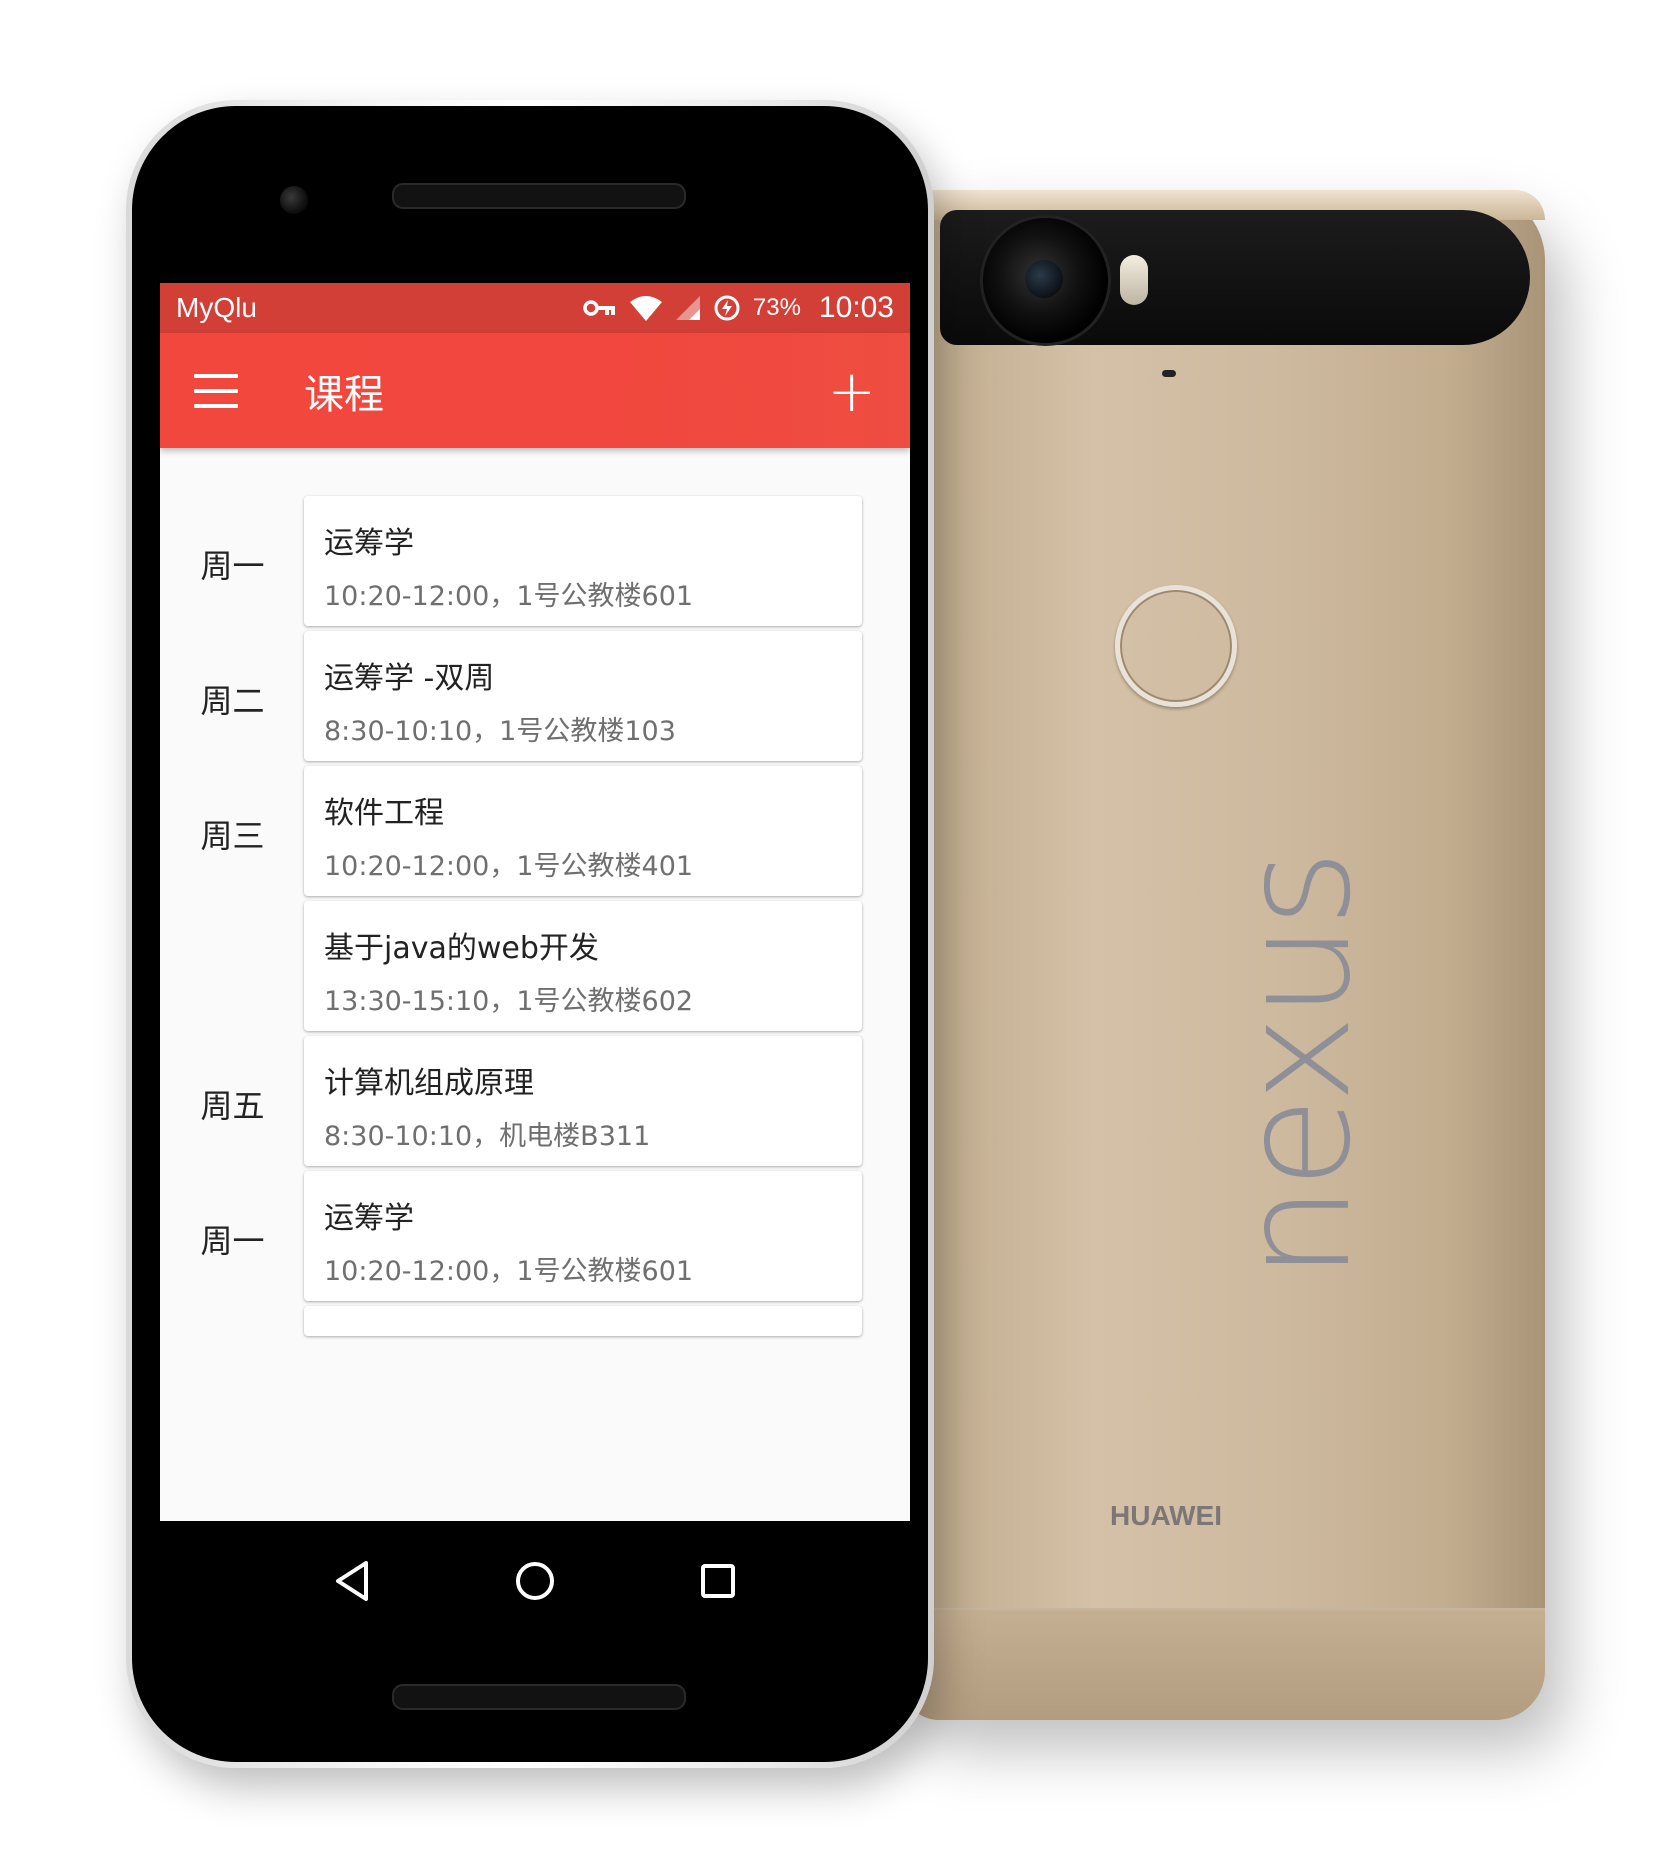  What do you see at coordinates (1222, 1664) in the screenshot?
I see `back-rim-bottom` at bounding box center [1222, 1664].